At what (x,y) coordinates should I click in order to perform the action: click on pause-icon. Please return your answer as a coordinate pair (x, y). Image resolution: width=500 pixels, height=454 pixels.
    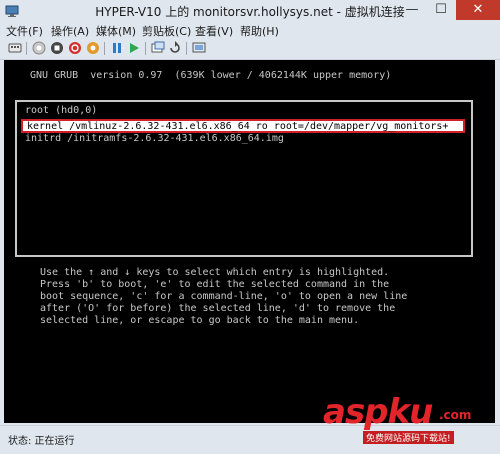
    Looking at the image, I should click on (117, 48).